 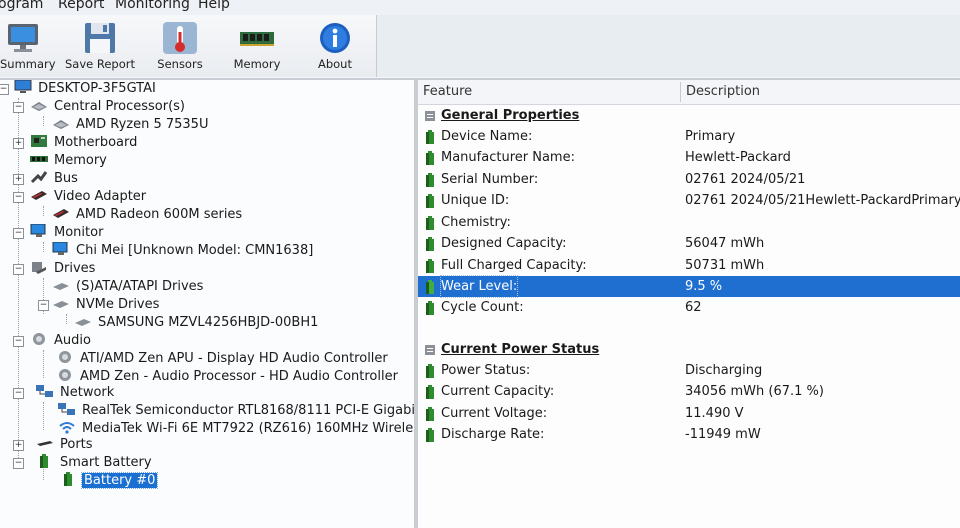 What do you see at coordinates (109, 481) in the screenshot?
I see `tree-item-battery-0: Battery #0` at bounding box center [109, 481].